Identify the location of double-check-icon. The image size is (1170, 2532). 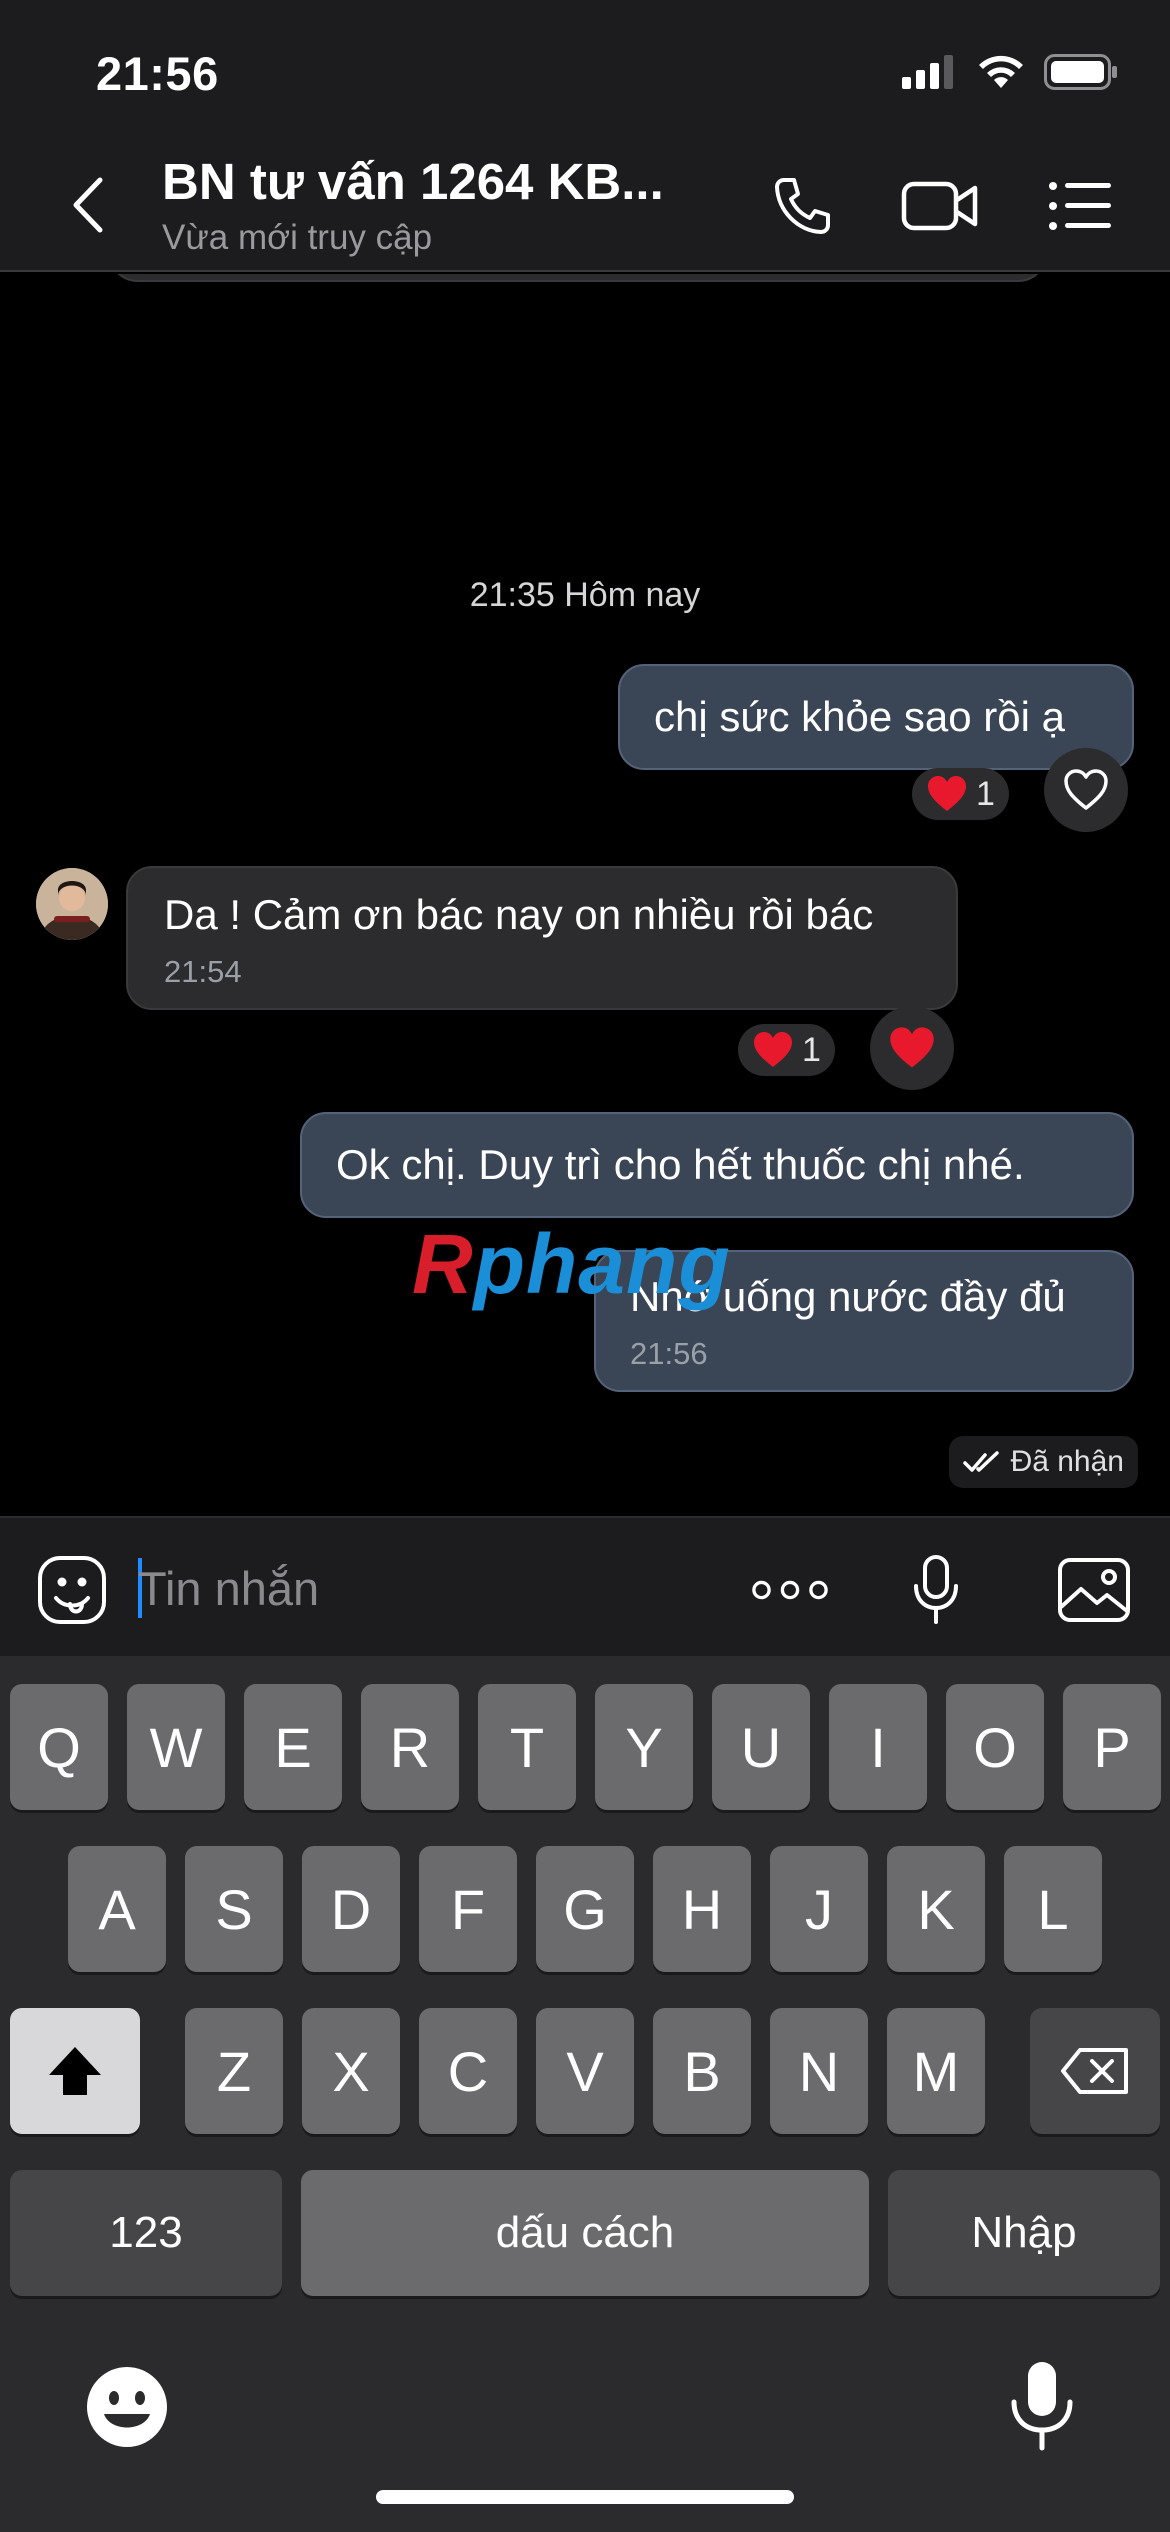
(980, 1461).